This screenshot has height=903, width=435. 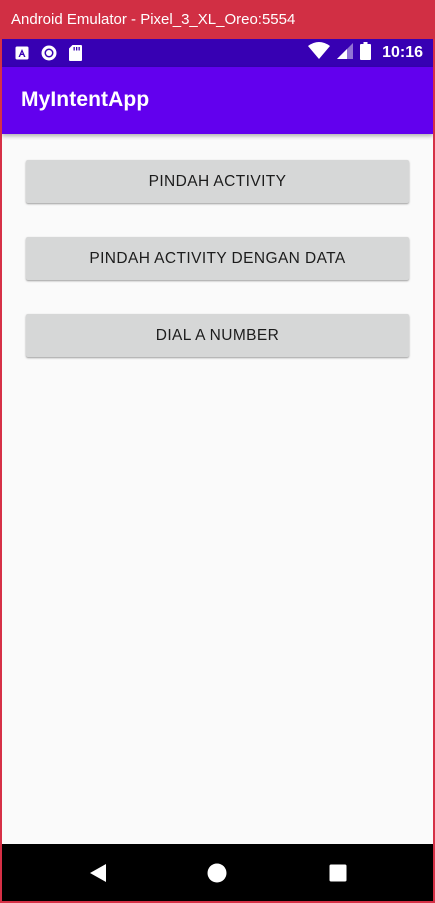 What do you see at coordinates (217, 53) in the screenshot?
I see `status-bar: 10:16` at bounding box center [217, 53].